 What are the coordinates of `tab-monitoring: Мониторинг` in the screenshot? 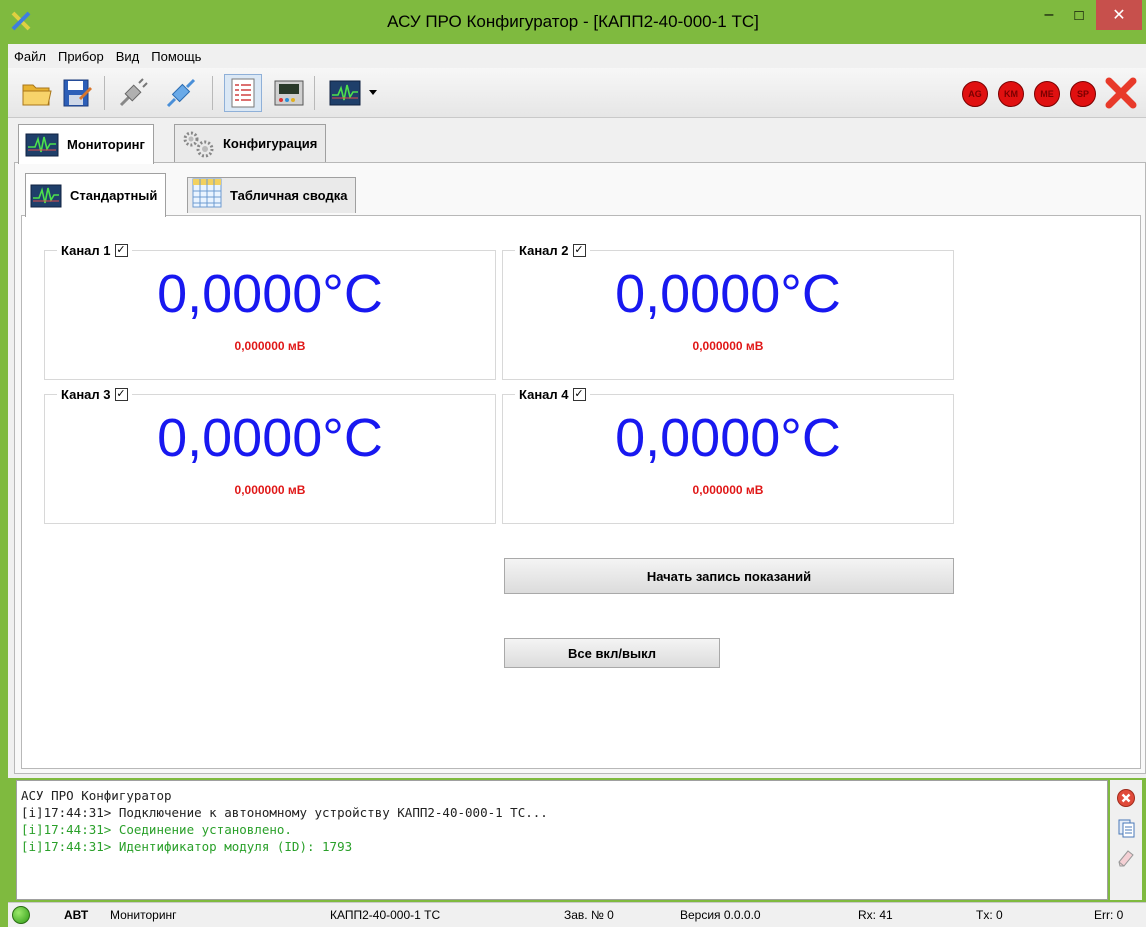 It's located at (86, 144).